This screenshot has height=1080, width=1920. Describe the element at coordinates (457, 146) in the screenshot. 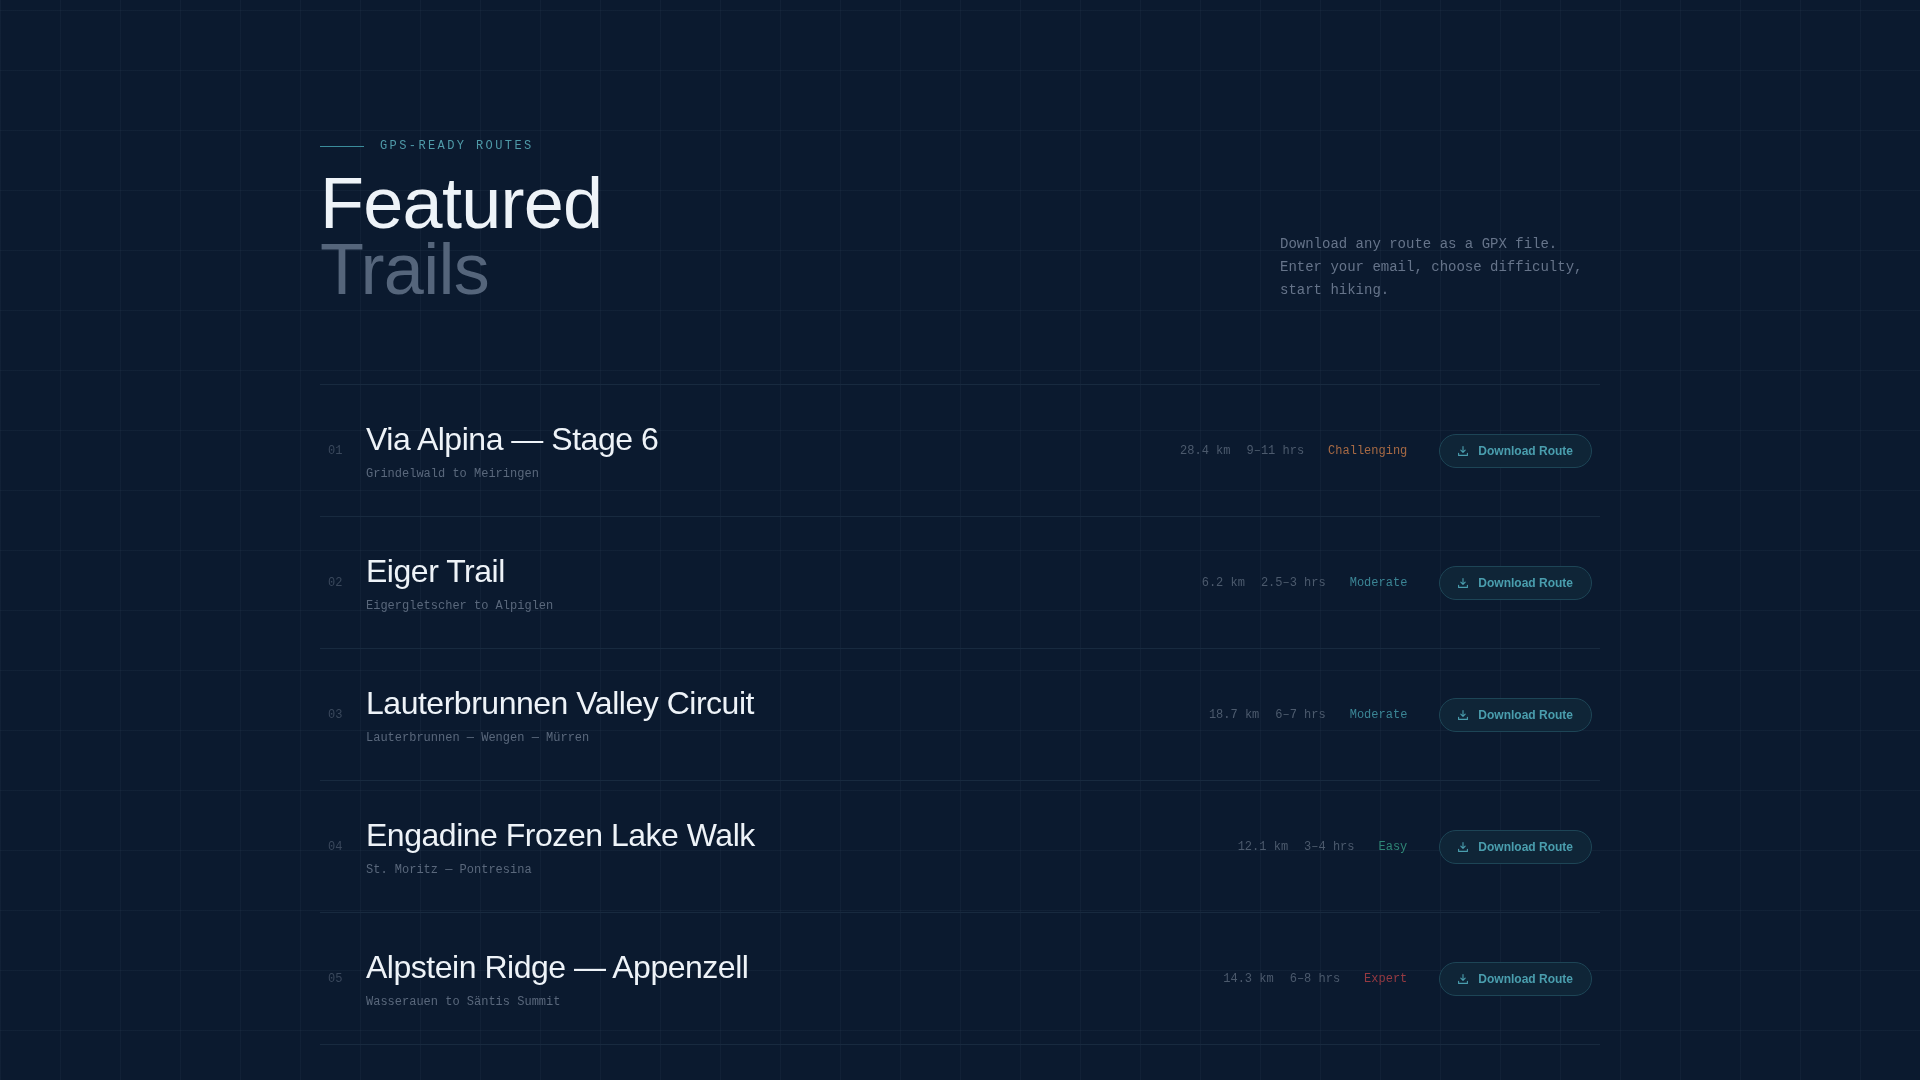

I see `eyebrow-label: GPS-READY ROUTES` at that location.